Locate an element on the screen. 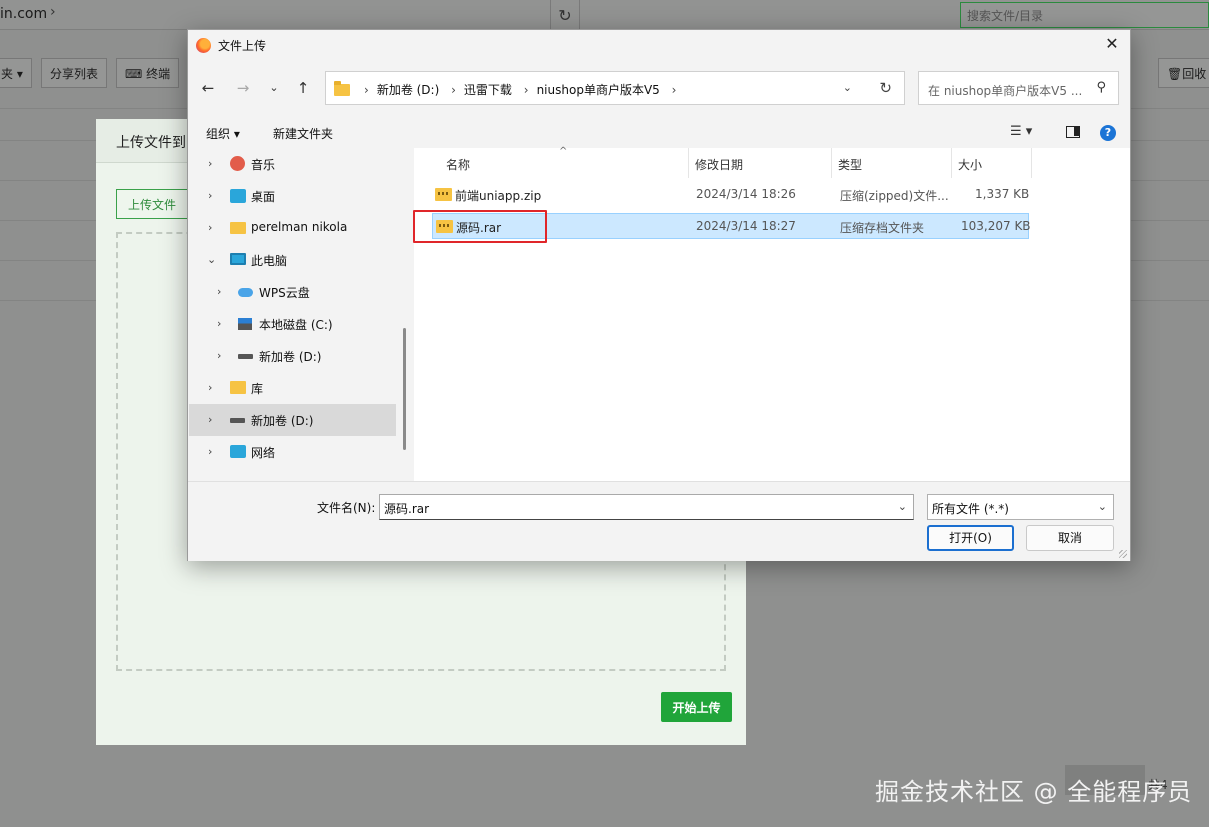  nav-item-label: 库 is located at coordinates (257, 389).